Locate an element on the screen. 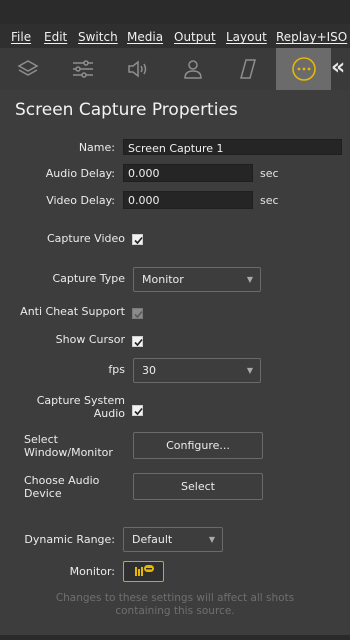 The height and width of the screenshot is (640, 350). menu-media: Media is located at coordinates (145, 37).